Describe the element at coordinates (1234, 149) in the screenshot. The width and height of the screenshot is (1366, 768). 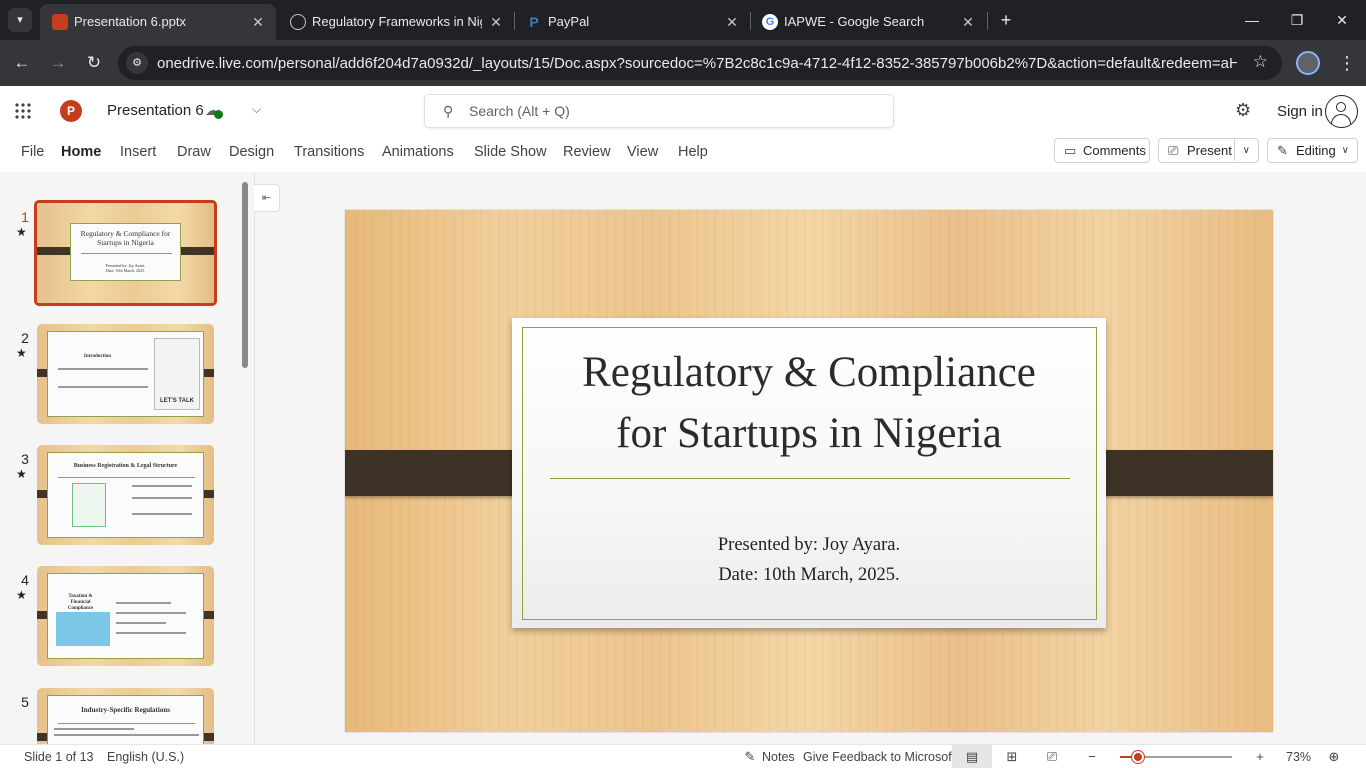
I see `present-split-divider` at that location.